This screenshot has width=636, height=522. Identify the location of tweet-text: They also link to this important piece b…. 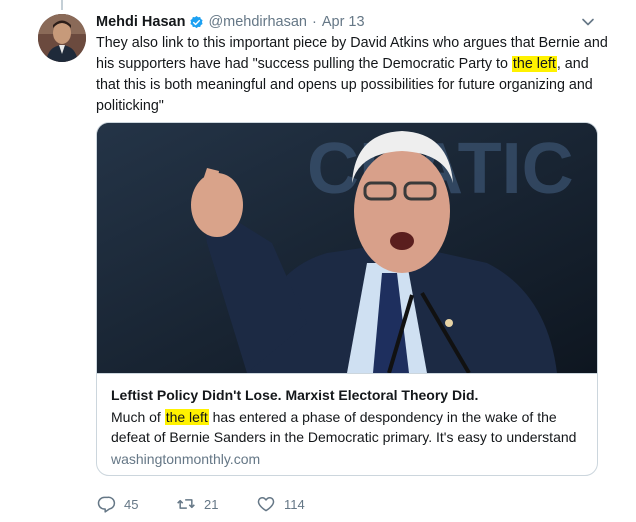
(352, 75).